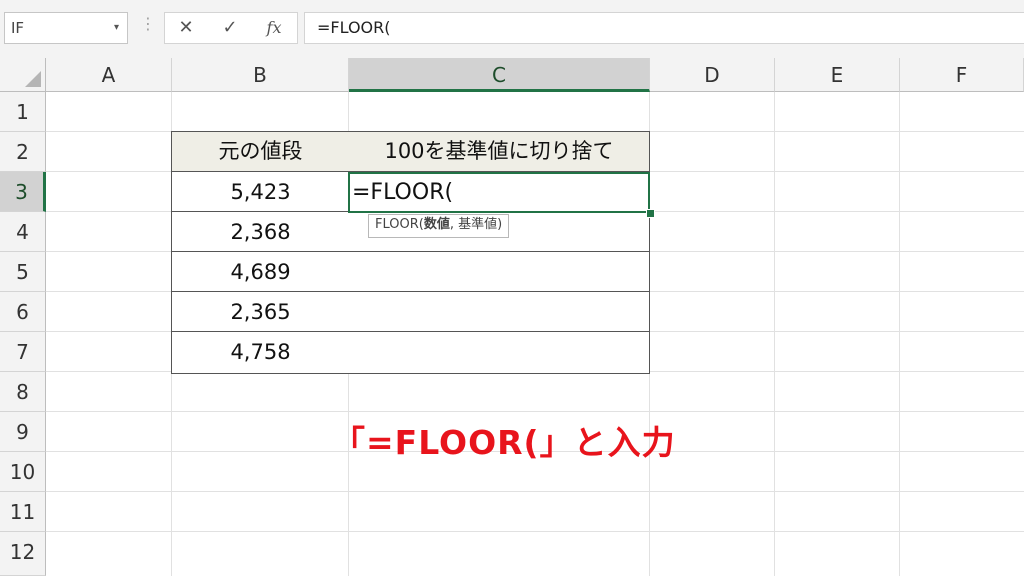 This screenshot has width=1024, height=576. I want to click on row-header-11: 11, so click(23, 512).